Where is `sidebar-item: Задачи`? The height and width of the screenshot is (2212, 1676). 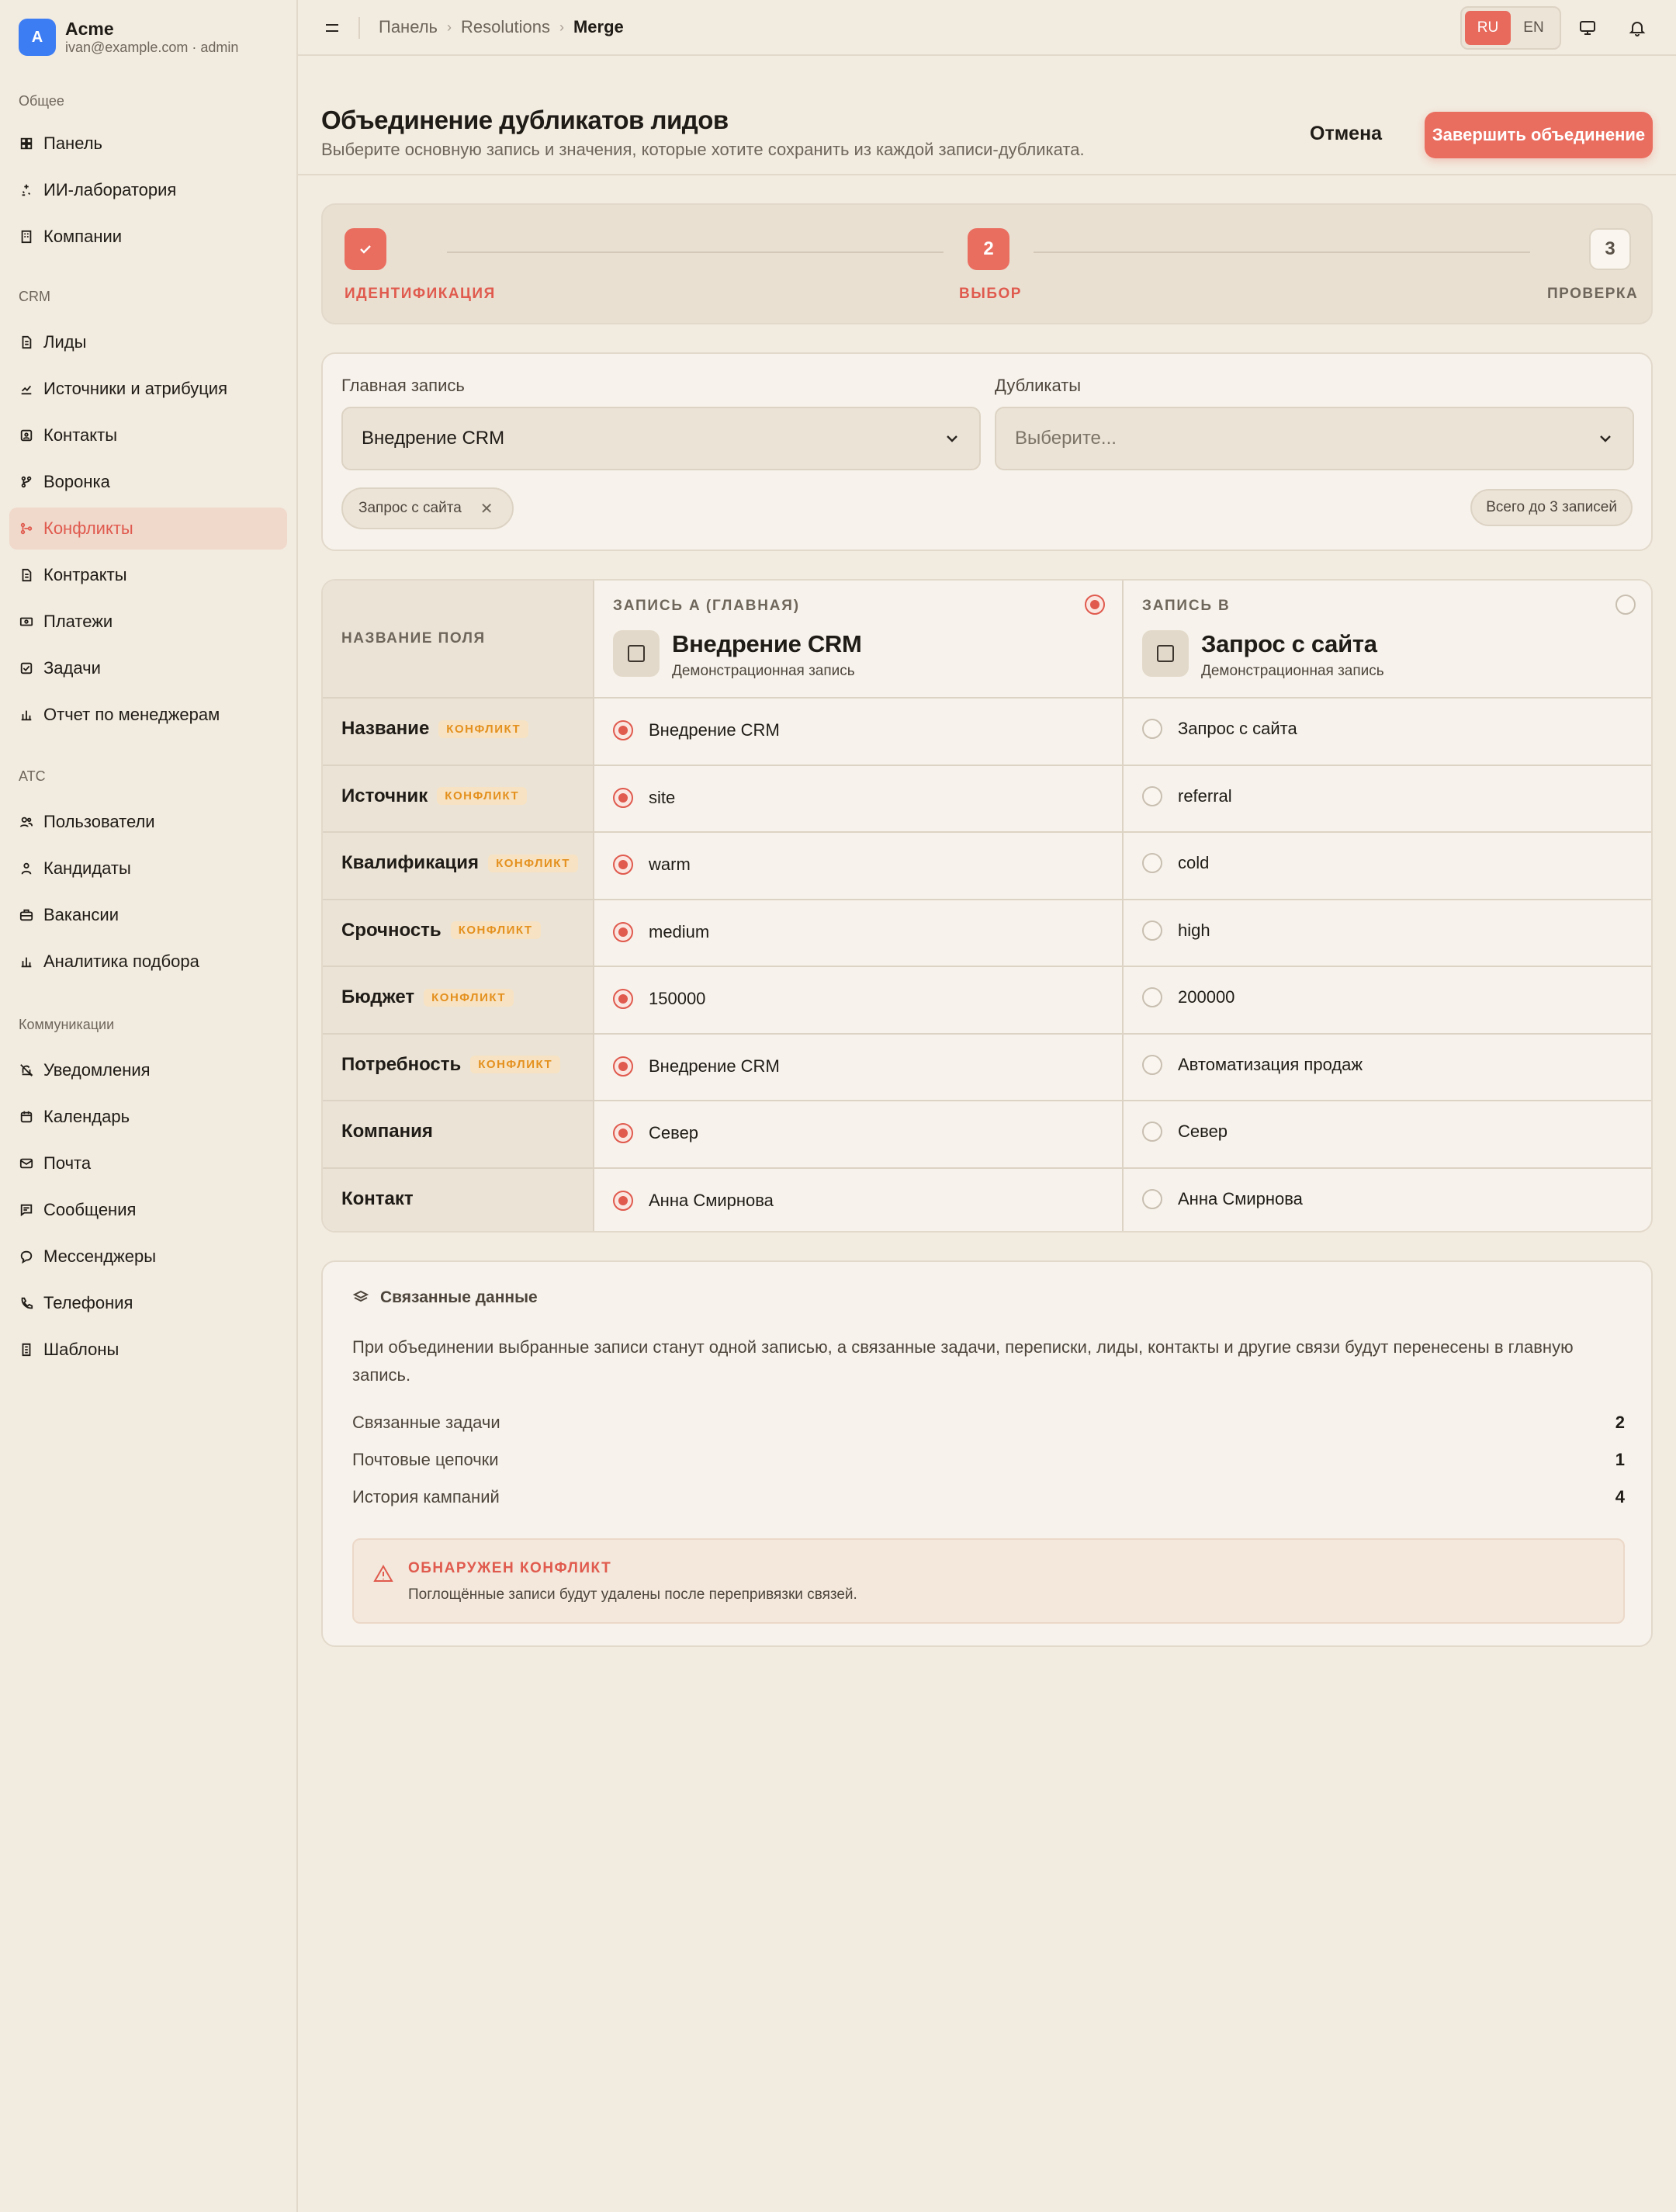
sidebar-item: Задачи is located at coordinates (148, 668).